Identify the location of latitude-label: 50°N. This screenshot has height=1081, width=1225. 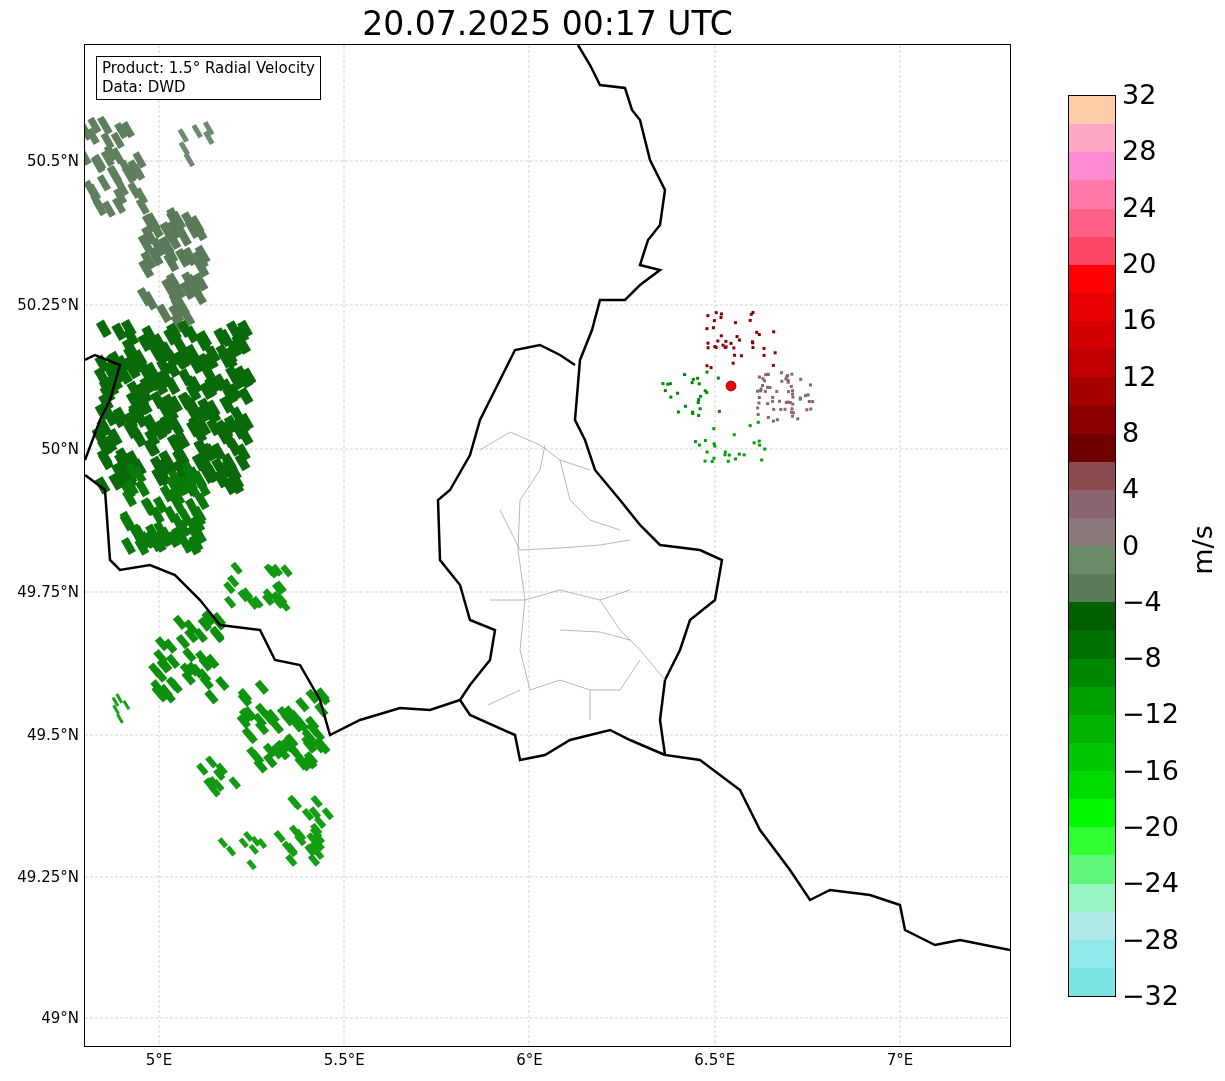
(60, 449).